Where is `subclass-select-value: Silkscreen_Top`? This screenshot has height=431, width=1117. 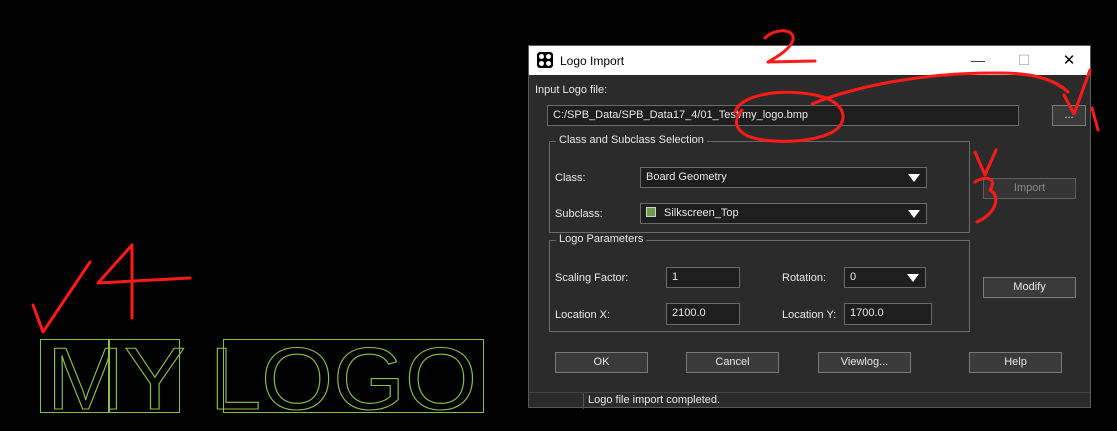 subclass-select-value: Silkscreen_Top is located at coordinates (701, 213).